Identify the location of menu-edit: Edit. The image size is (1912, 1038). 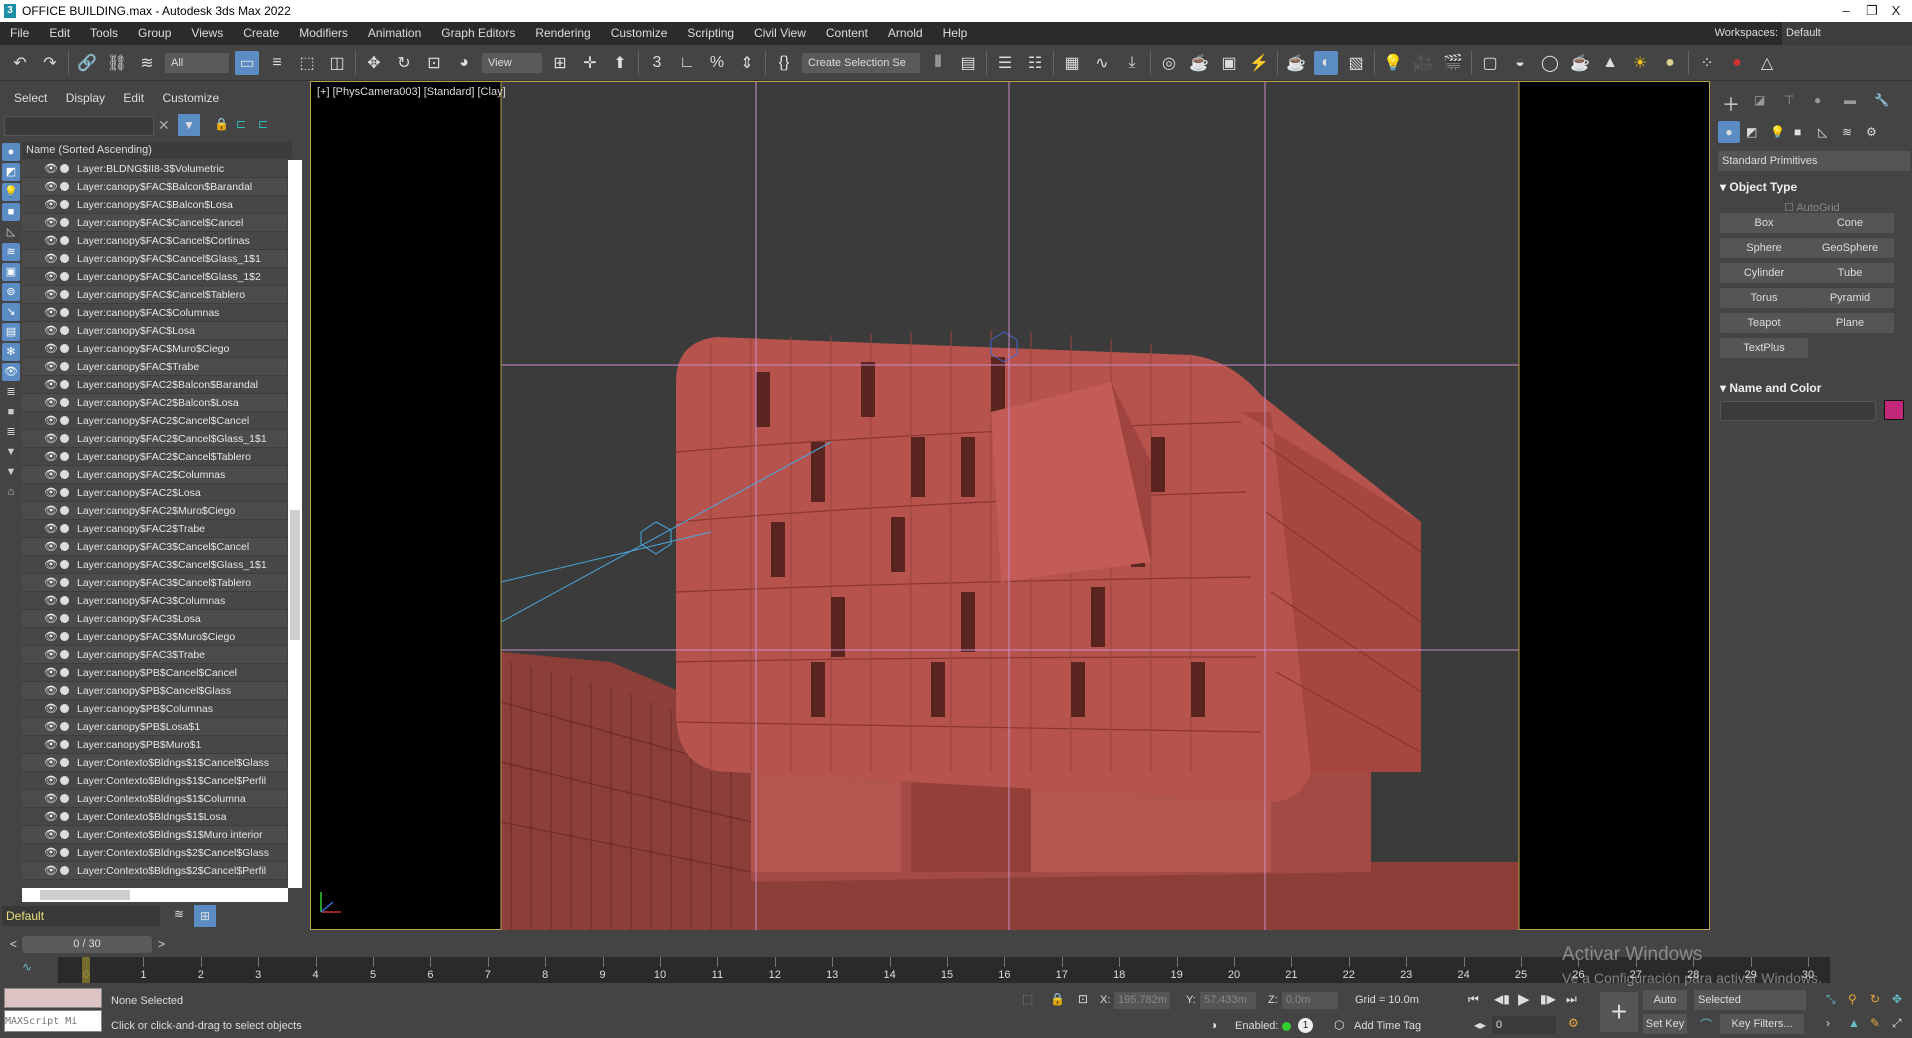
(59, 33).